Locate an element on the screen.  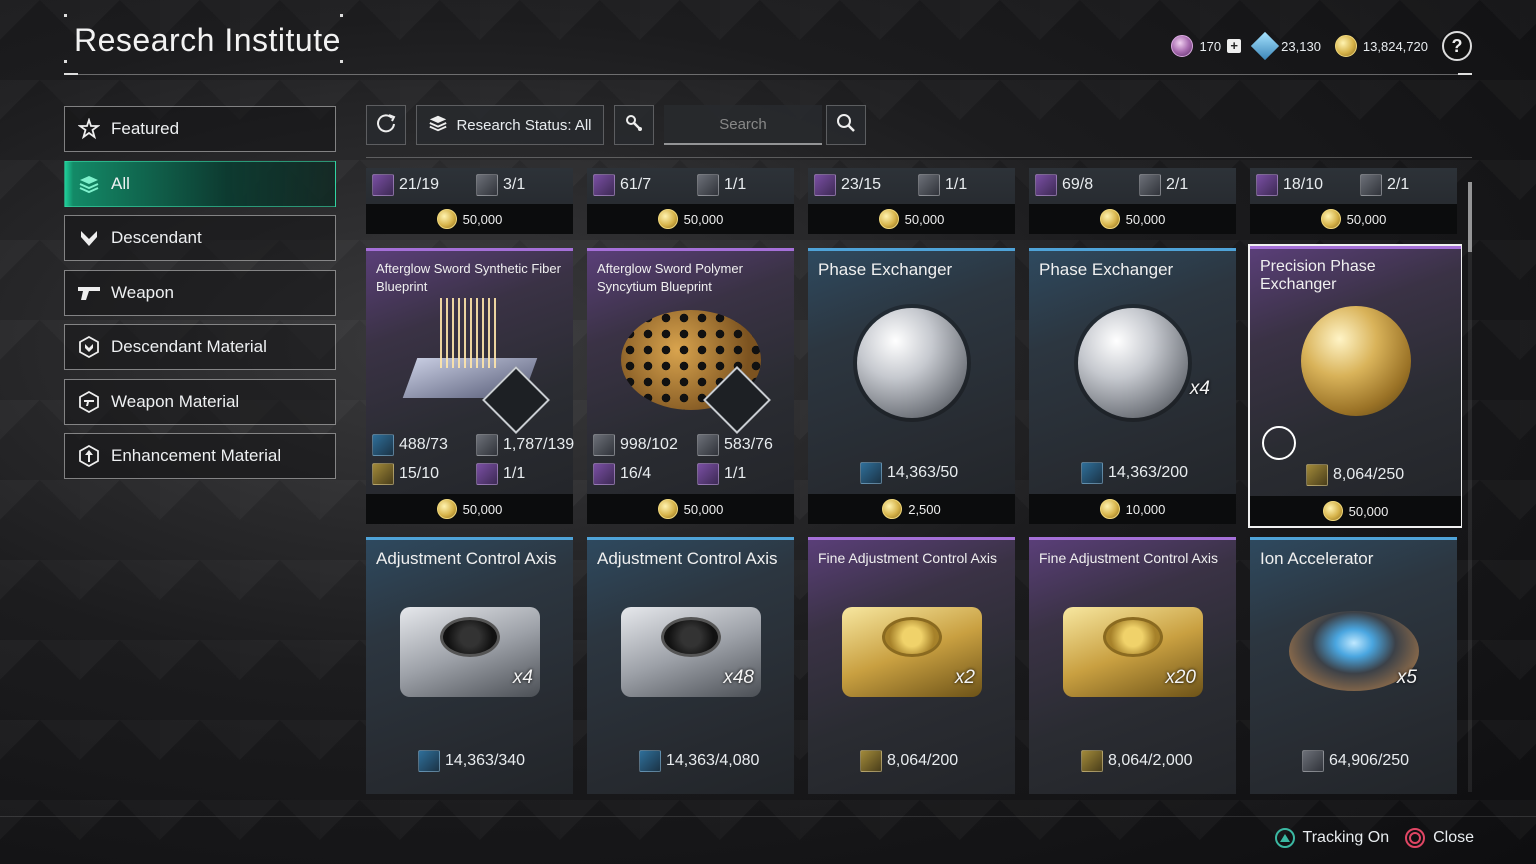
search-button is located at coordinates (846, 125).